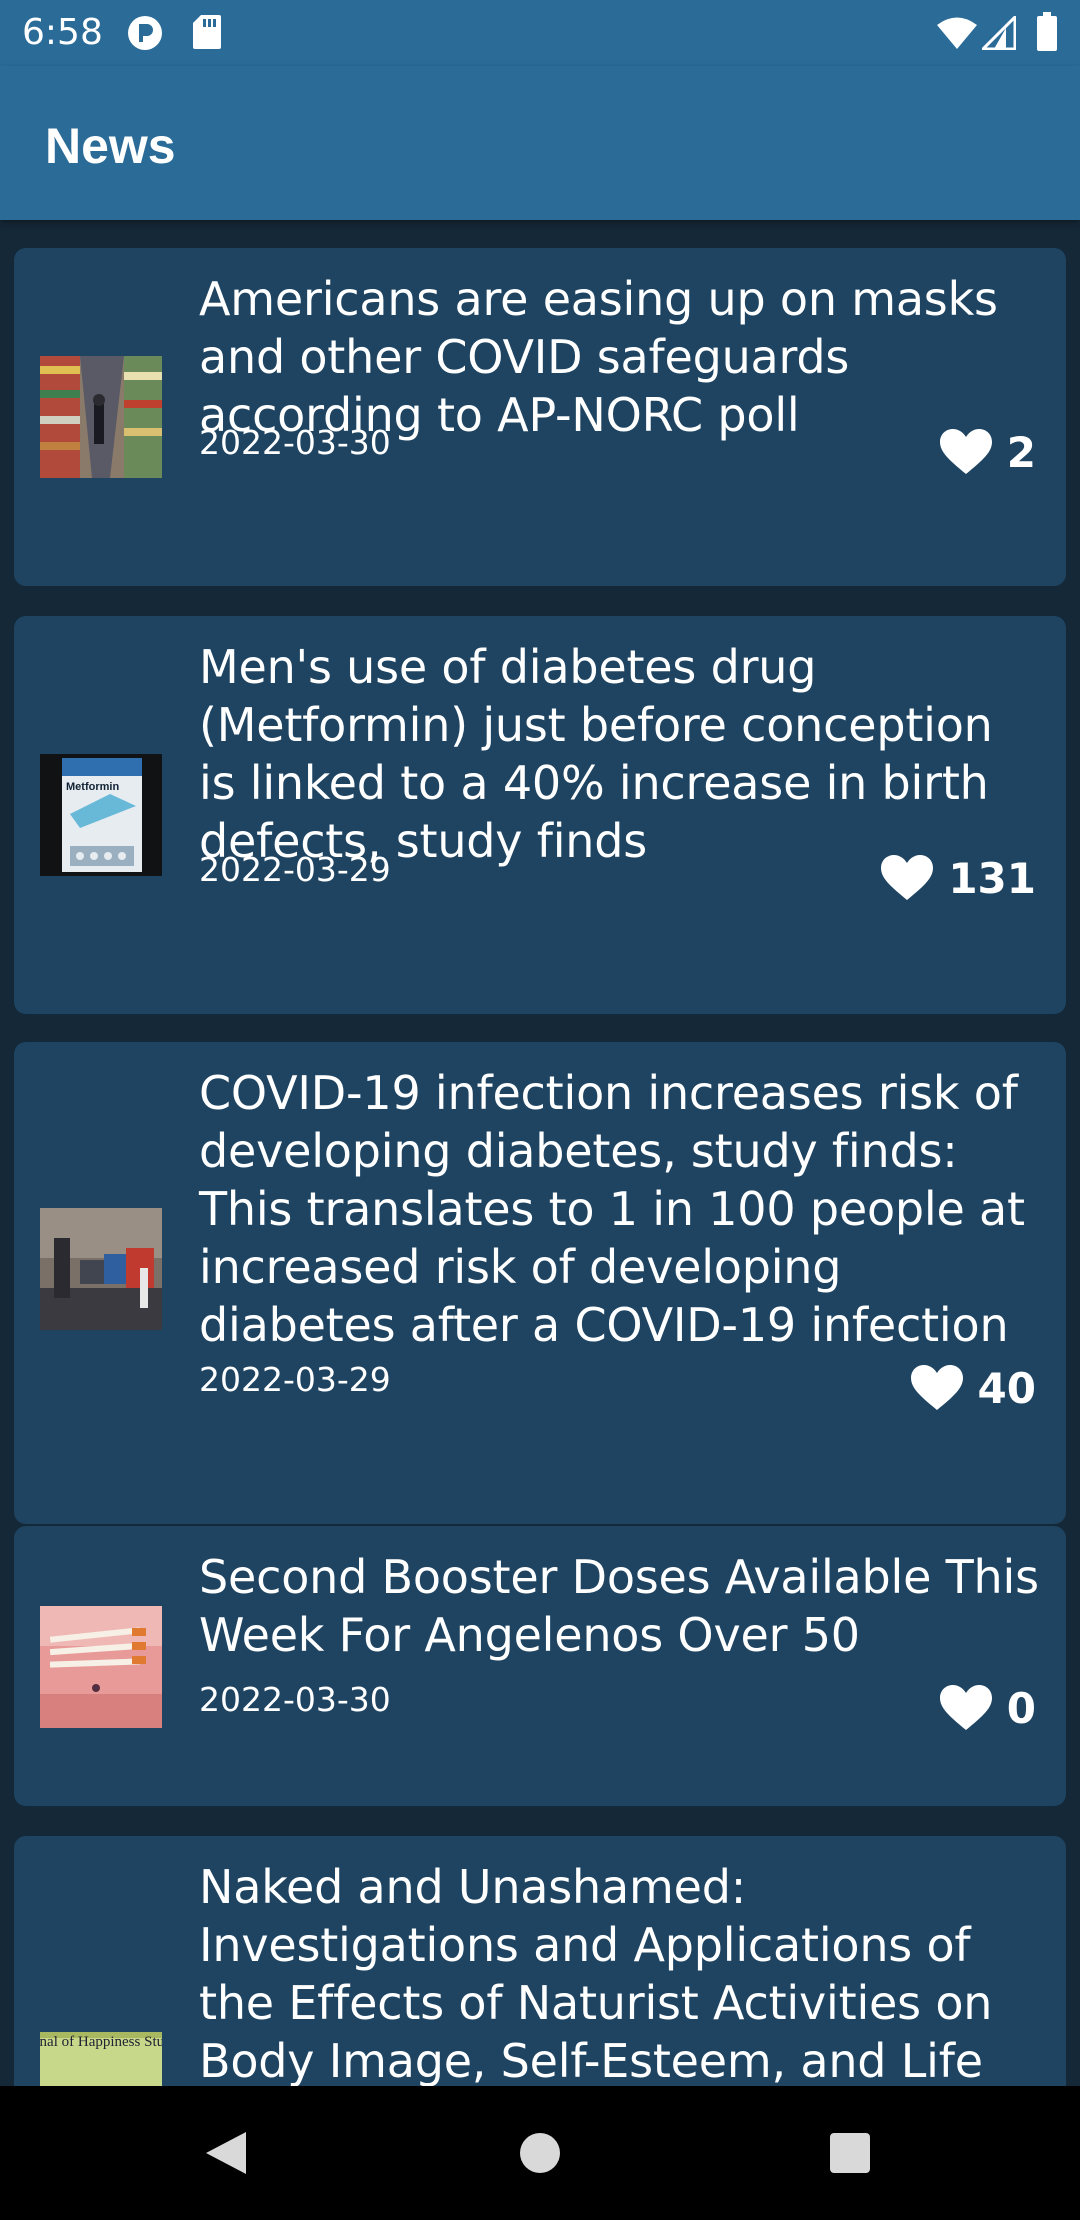  I want to click on like-control: 131, so click(958, 878).